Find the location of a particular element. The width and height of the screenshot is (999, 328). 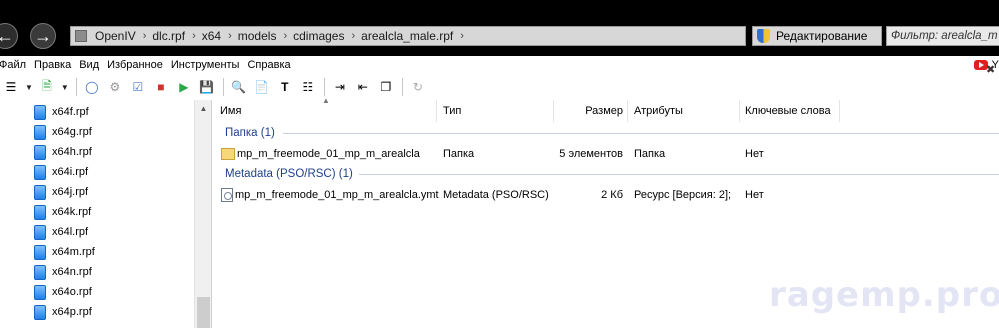

name-cell: mp_m_freemode_01_mp_m_arealcla is located at coordinates (320, 154).